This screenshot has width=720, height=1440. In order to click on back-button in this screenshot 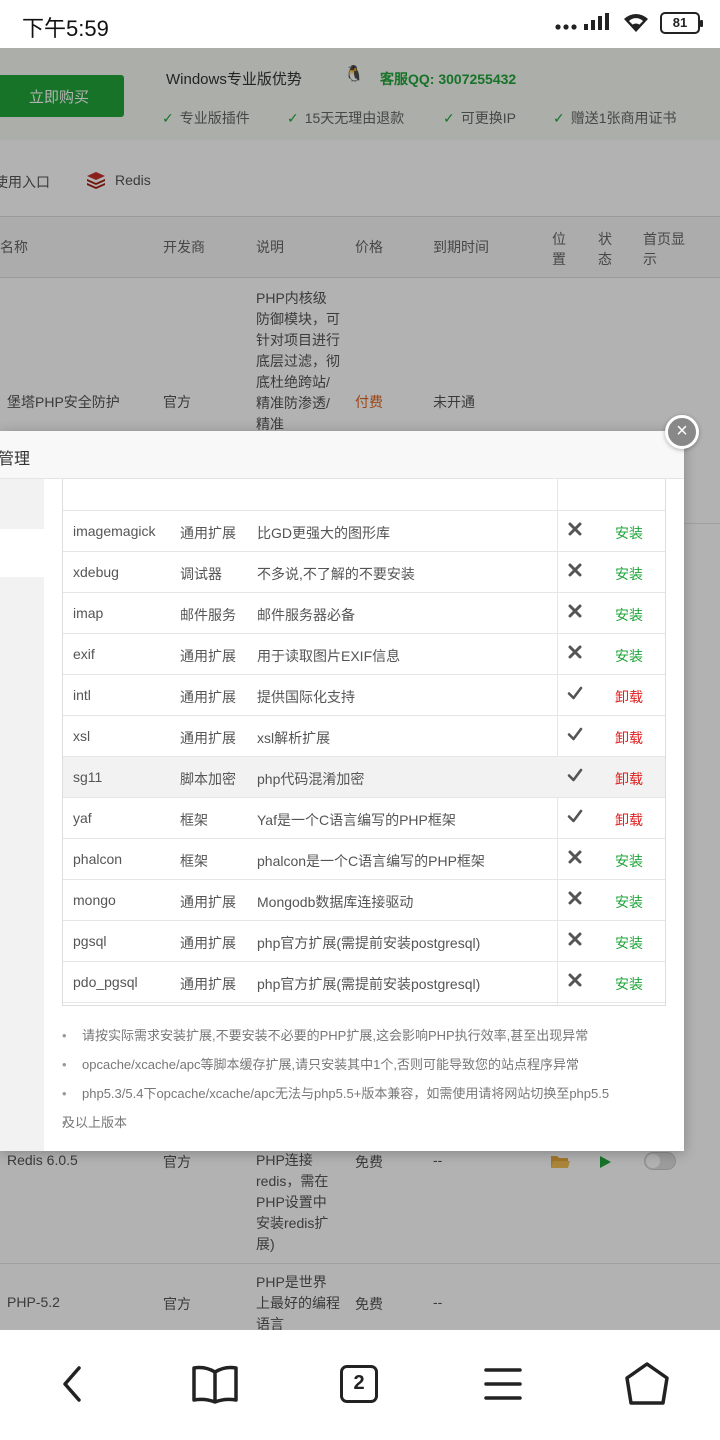, I will do `click(72, 1384)`.